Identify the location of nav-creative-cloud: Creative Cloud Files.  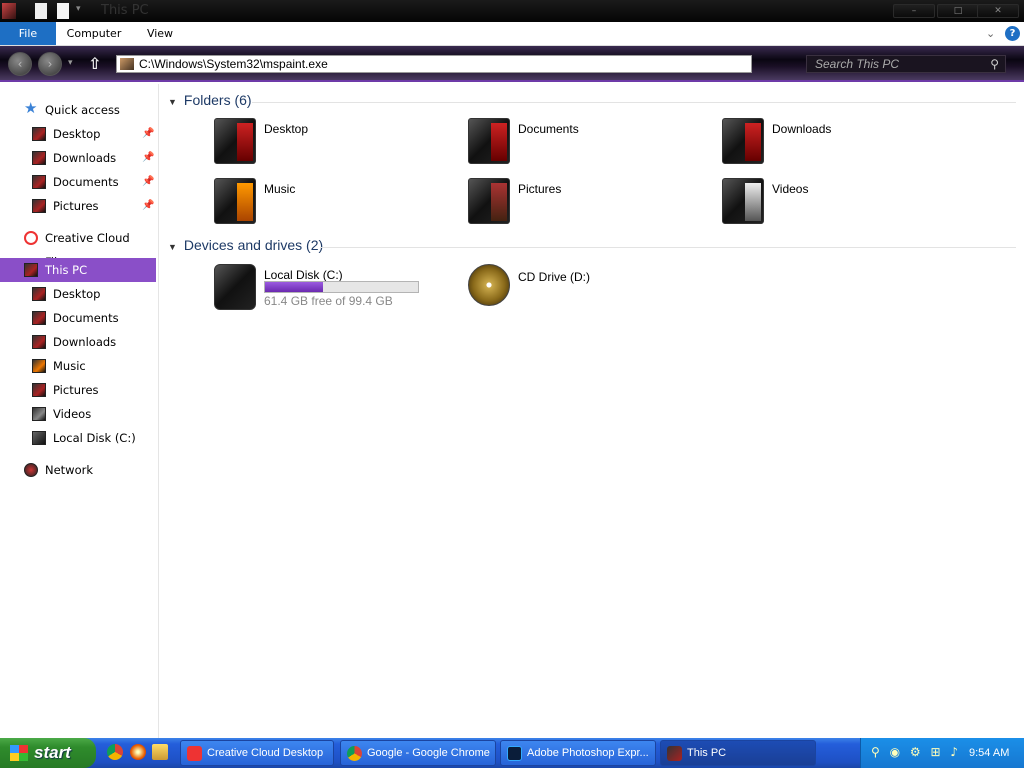
(78, 247).